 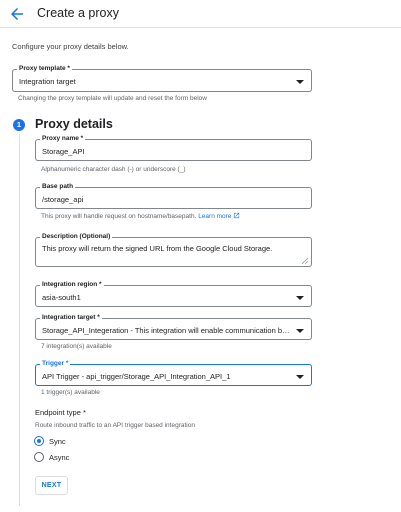 I want to click on step-connector-line, so click(x=19, y=320).